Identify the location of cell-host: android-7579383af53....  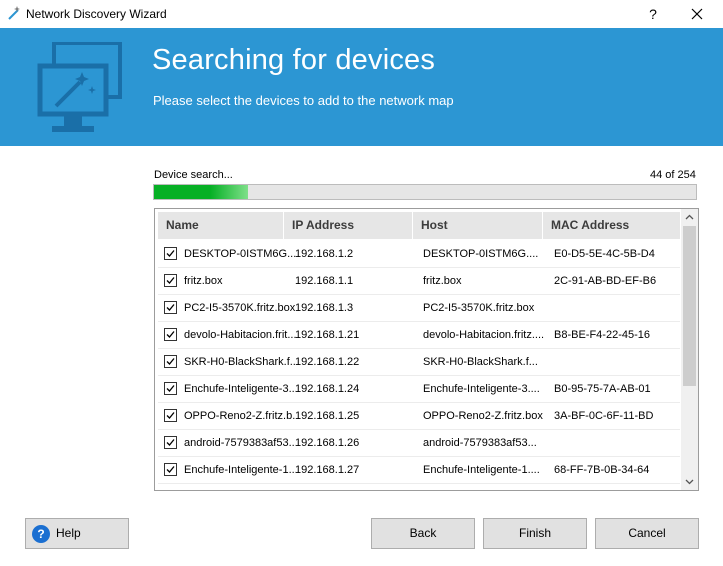
(480, 443).